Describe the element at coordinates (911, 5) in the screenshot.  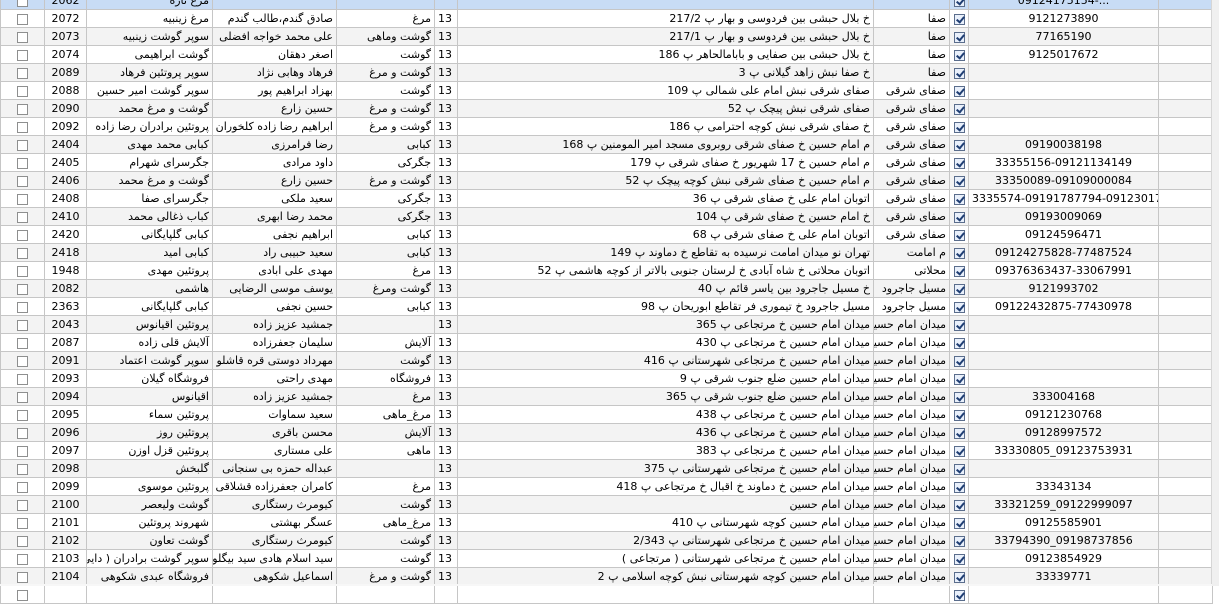
I see `cell-area` at that location.